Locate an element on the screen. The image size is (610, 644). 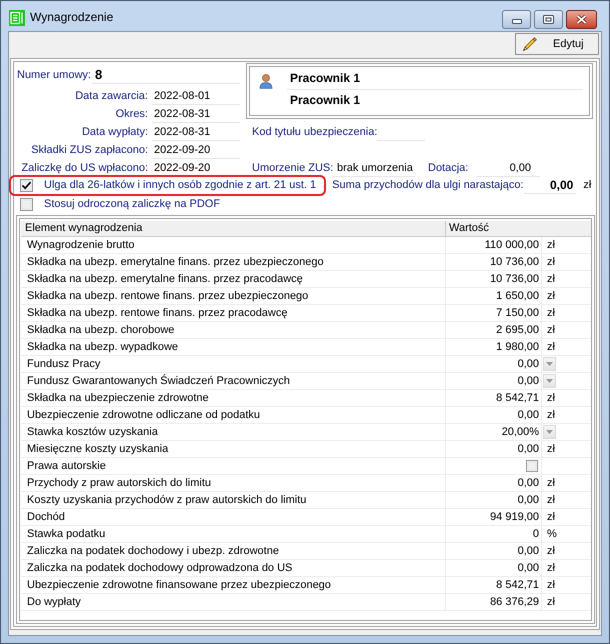
amount-value: 20,00% is located at coordinates (520, 432).